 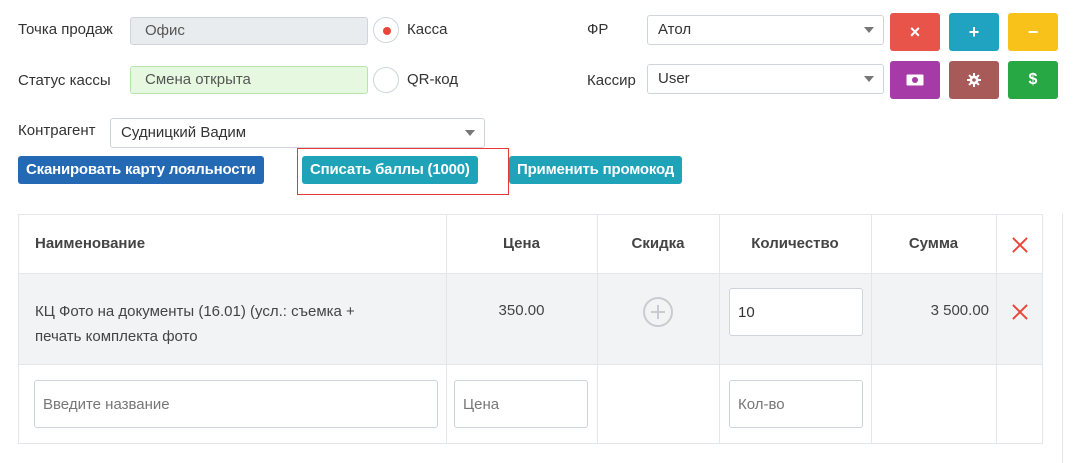 I want to click on clear-all-icon, so click(x=1020, y=245).